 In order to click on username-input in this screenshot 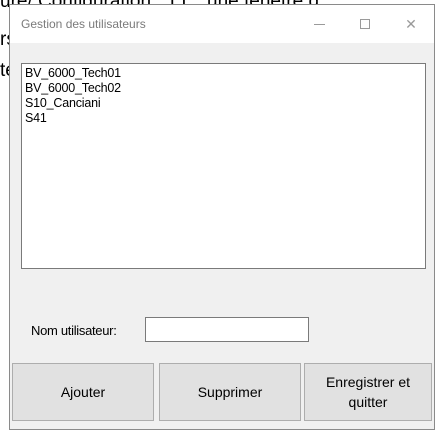, I will do `click(227, 329)`.